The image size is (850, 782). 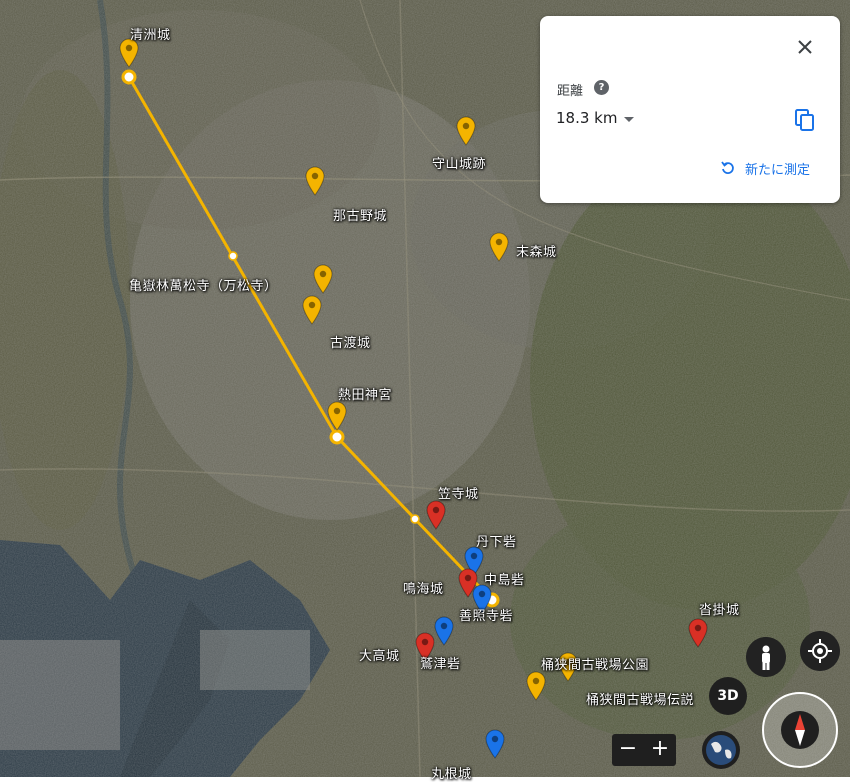 I want to click on place-label: 笠寺城, so click(x=458, y=492).